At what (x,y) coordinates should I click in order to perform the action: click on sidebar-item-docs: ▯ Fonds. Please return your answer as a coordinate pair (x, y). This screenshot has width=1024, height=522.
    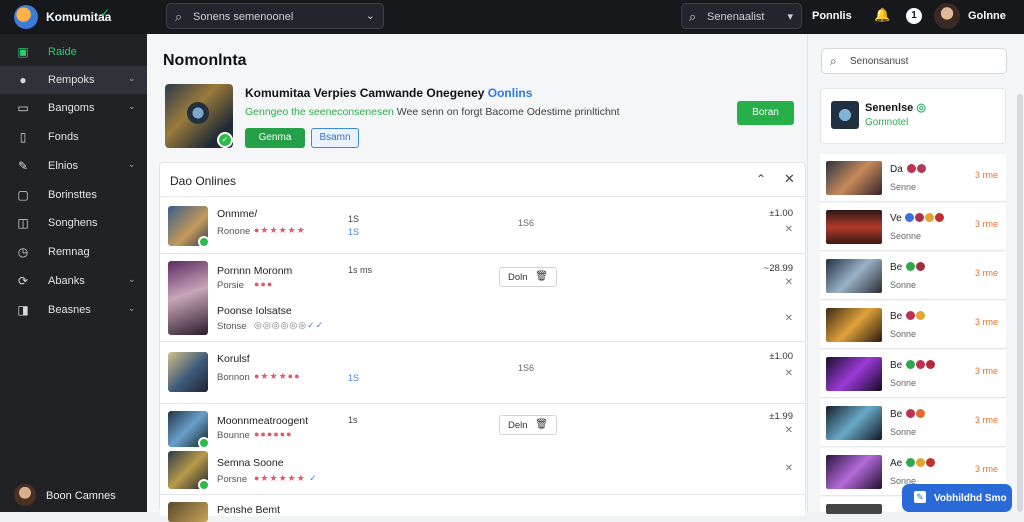
    Looking at the image, I should click on (73, 137).